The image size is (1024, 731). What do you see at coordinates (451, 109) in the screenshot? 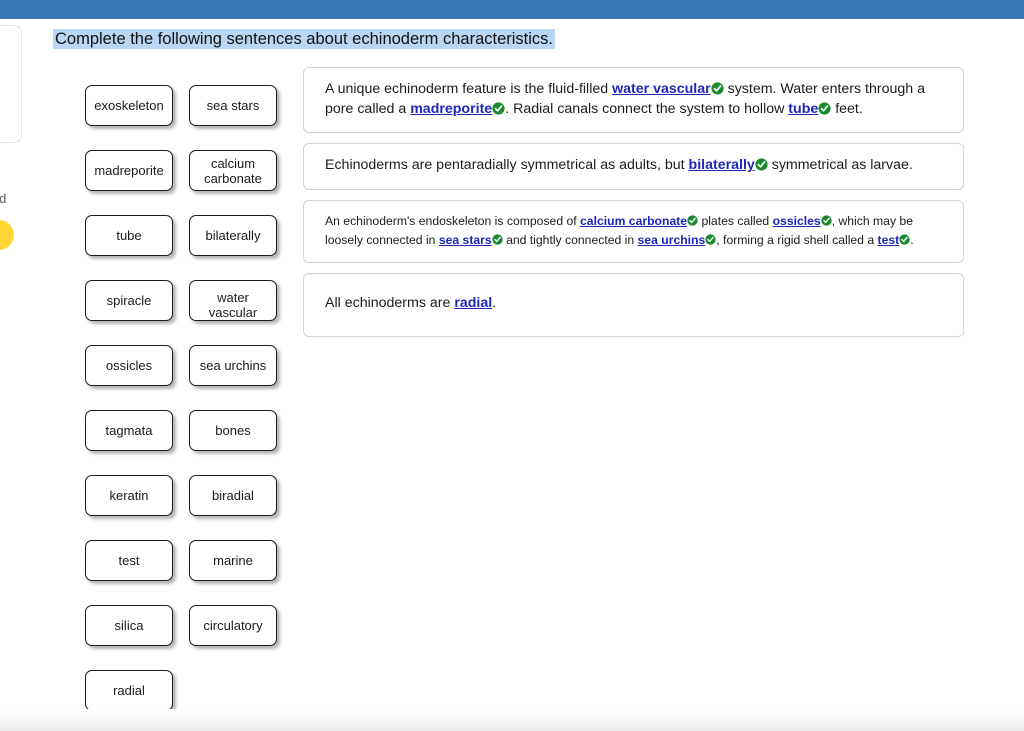
I see `filled-blank: madreporite` at bounding box center [451, 109].